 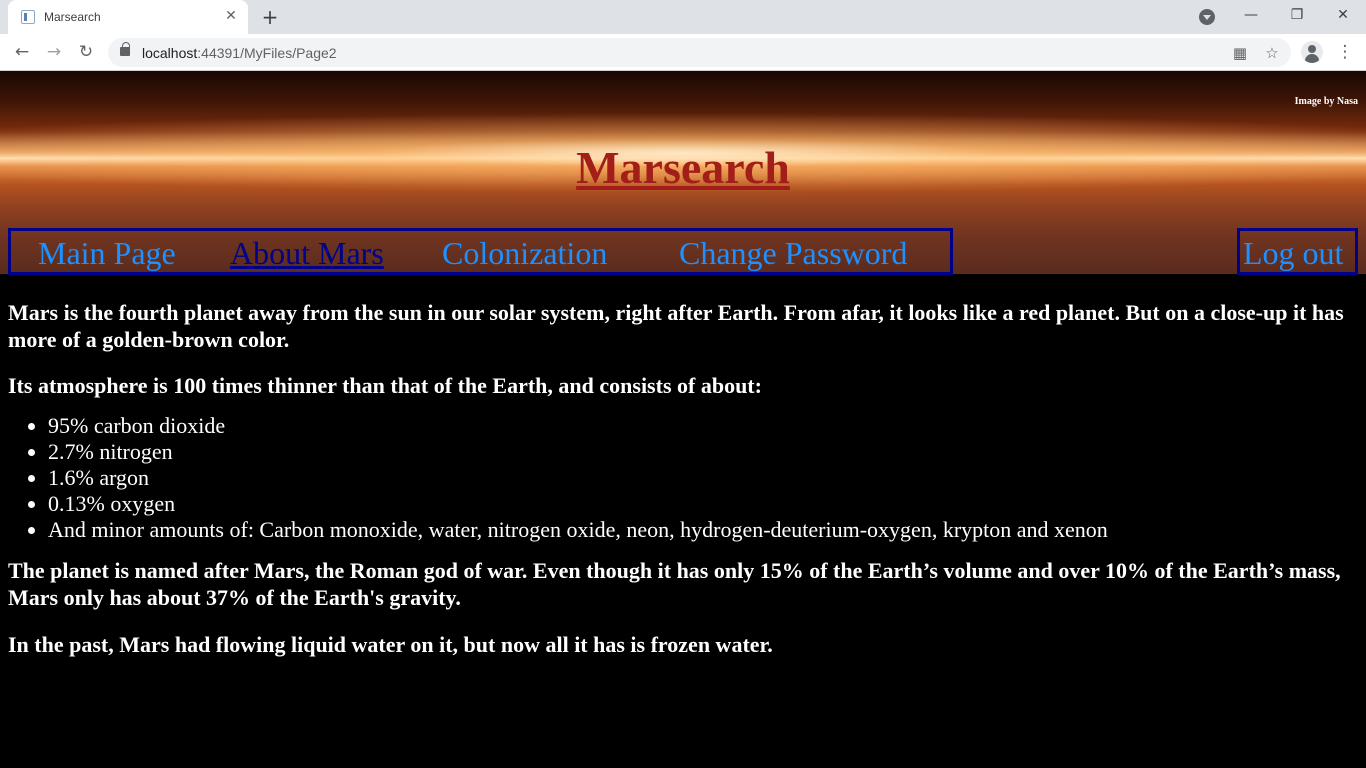 I want to click on qr-code-icon: ▦, so click(x=1240, y=53).